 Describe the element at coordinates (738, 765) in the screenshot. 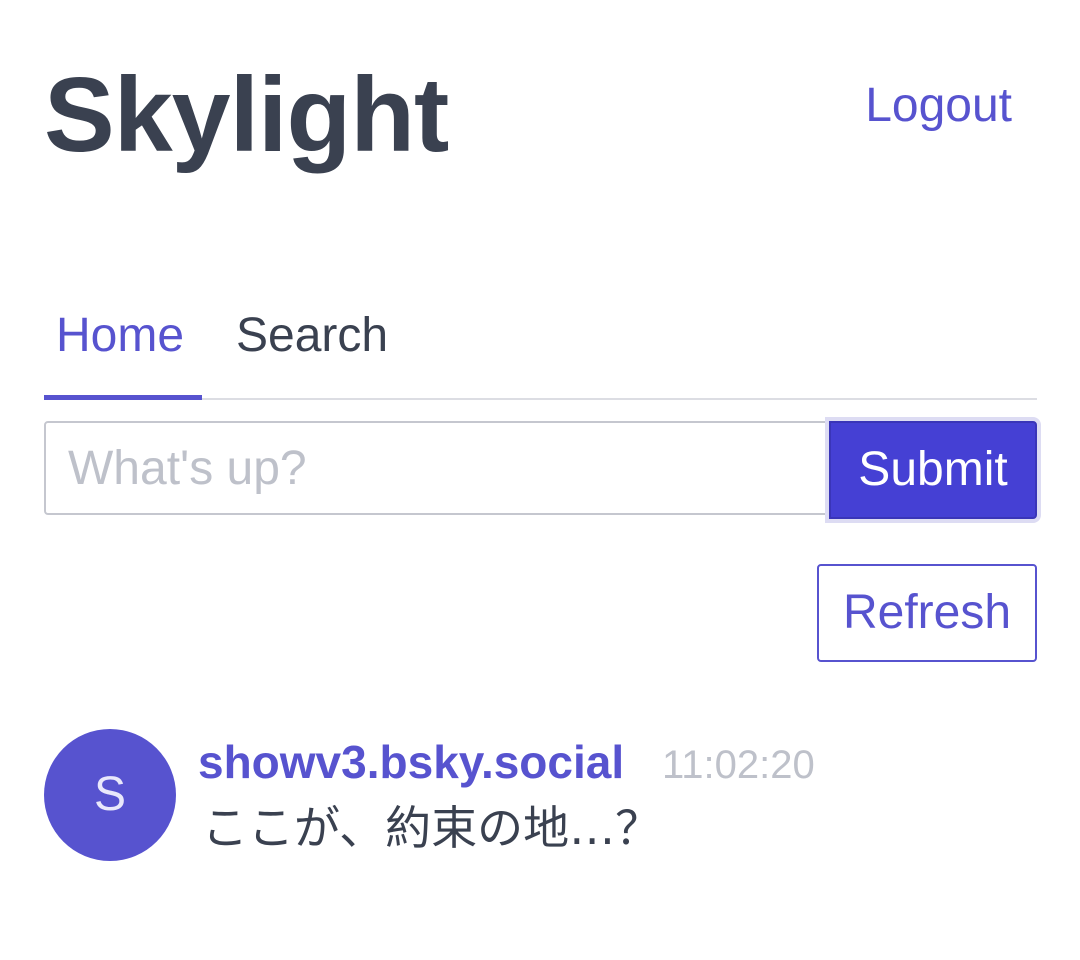

I see `post-timestamp: 11:02:20` at that location.